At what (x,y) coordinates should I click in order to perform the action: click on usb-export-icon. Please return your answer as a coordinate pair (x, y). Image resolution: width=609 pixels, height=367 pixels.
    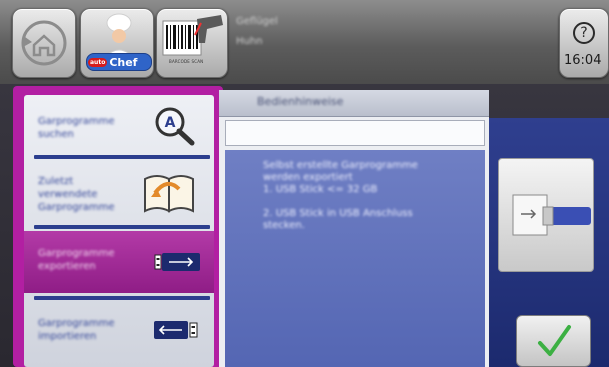
    Looking at the image, I should click on (177, 262).